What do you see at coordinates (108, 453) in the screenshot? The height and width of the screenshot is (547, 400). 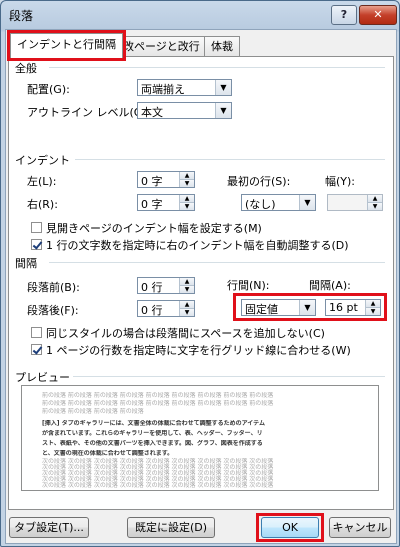 I see `preview-body-line: と、文書の現在の体裁に合わせて調整されます。` at bounding box center [108, 453].